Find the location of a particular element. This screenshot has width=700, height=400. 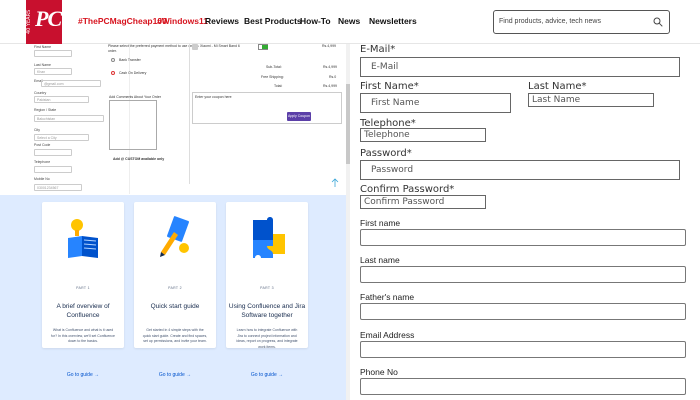

phone-no-input is located at coordinates (523, 386).